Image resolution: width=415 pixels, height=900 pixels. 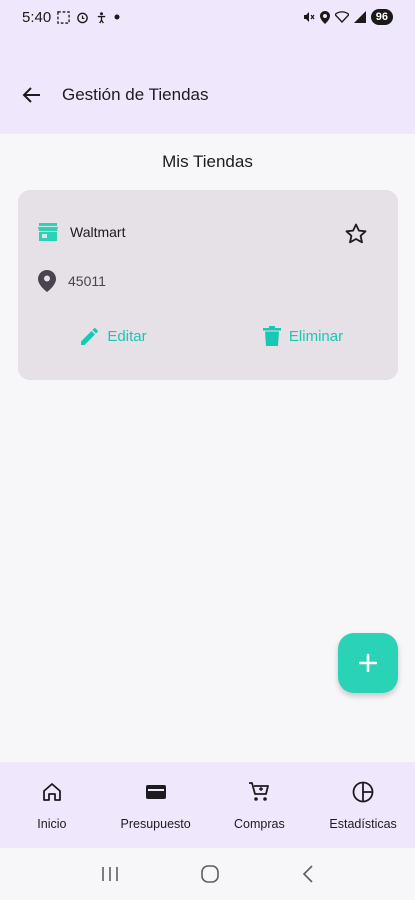 What do you see at coordinates (381, 17) in the screenshot?
I see `battery-indicator: 96` at bounding box center [381, 17].